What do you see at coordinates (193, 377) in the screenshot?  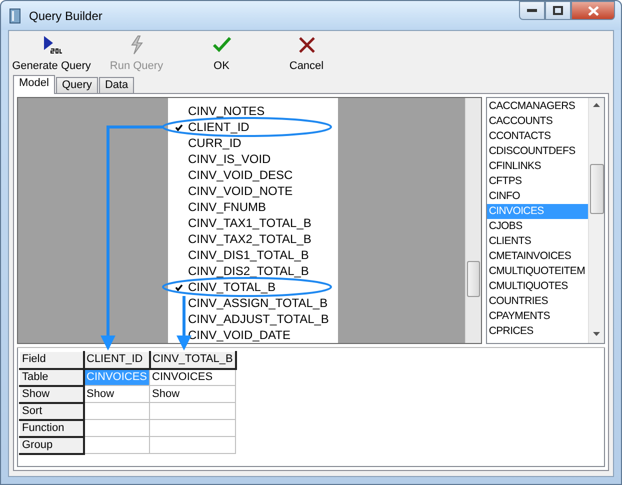 I see `grid-cell: CINVOICES` at bounding box center [193, 377].